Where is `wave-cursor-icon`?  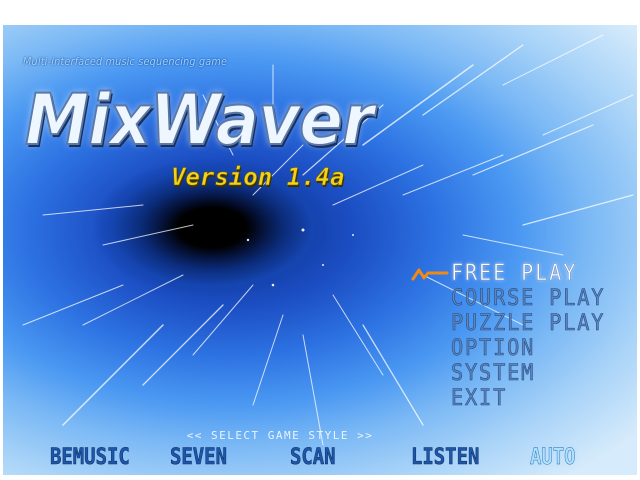 wave-cursor-icon is located at coordinates (430, 274).